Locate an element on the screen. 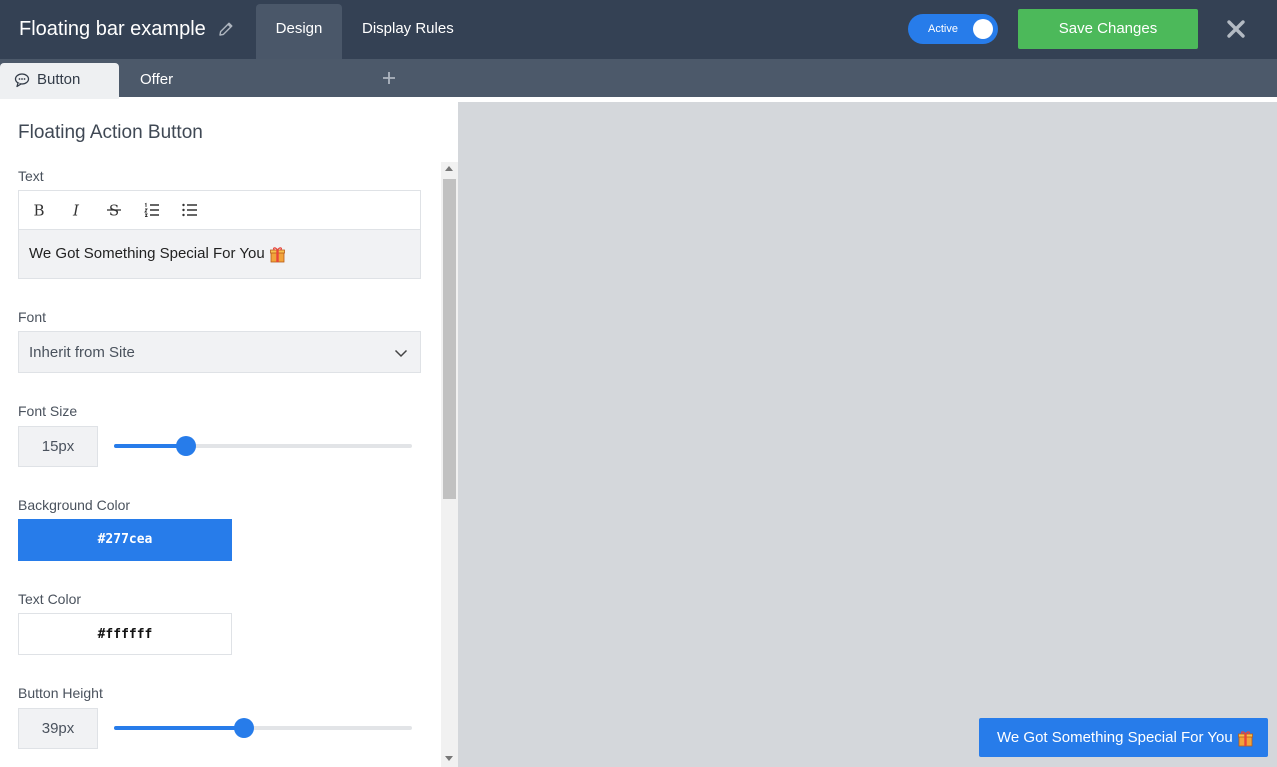 This screenshot has width=1277, height=767. scroll-thumb is located at coordinates (449, 339).